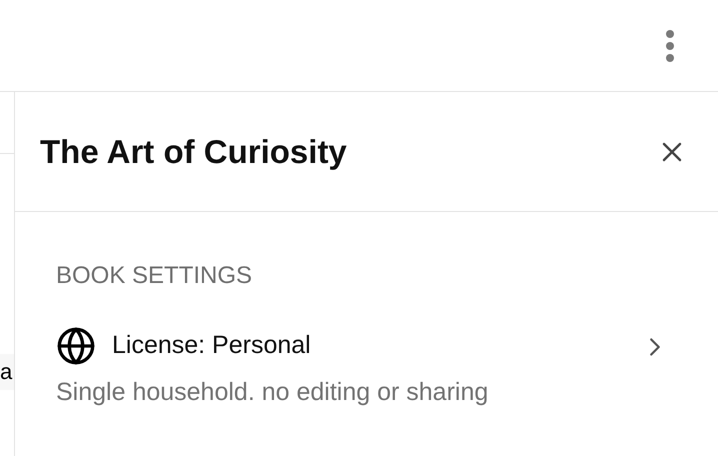 The height and width of the screenshot is (456, 718). Describe the element at coordinates (670, 46) in the screenshot. I see `more-vertical-icon` at that location.